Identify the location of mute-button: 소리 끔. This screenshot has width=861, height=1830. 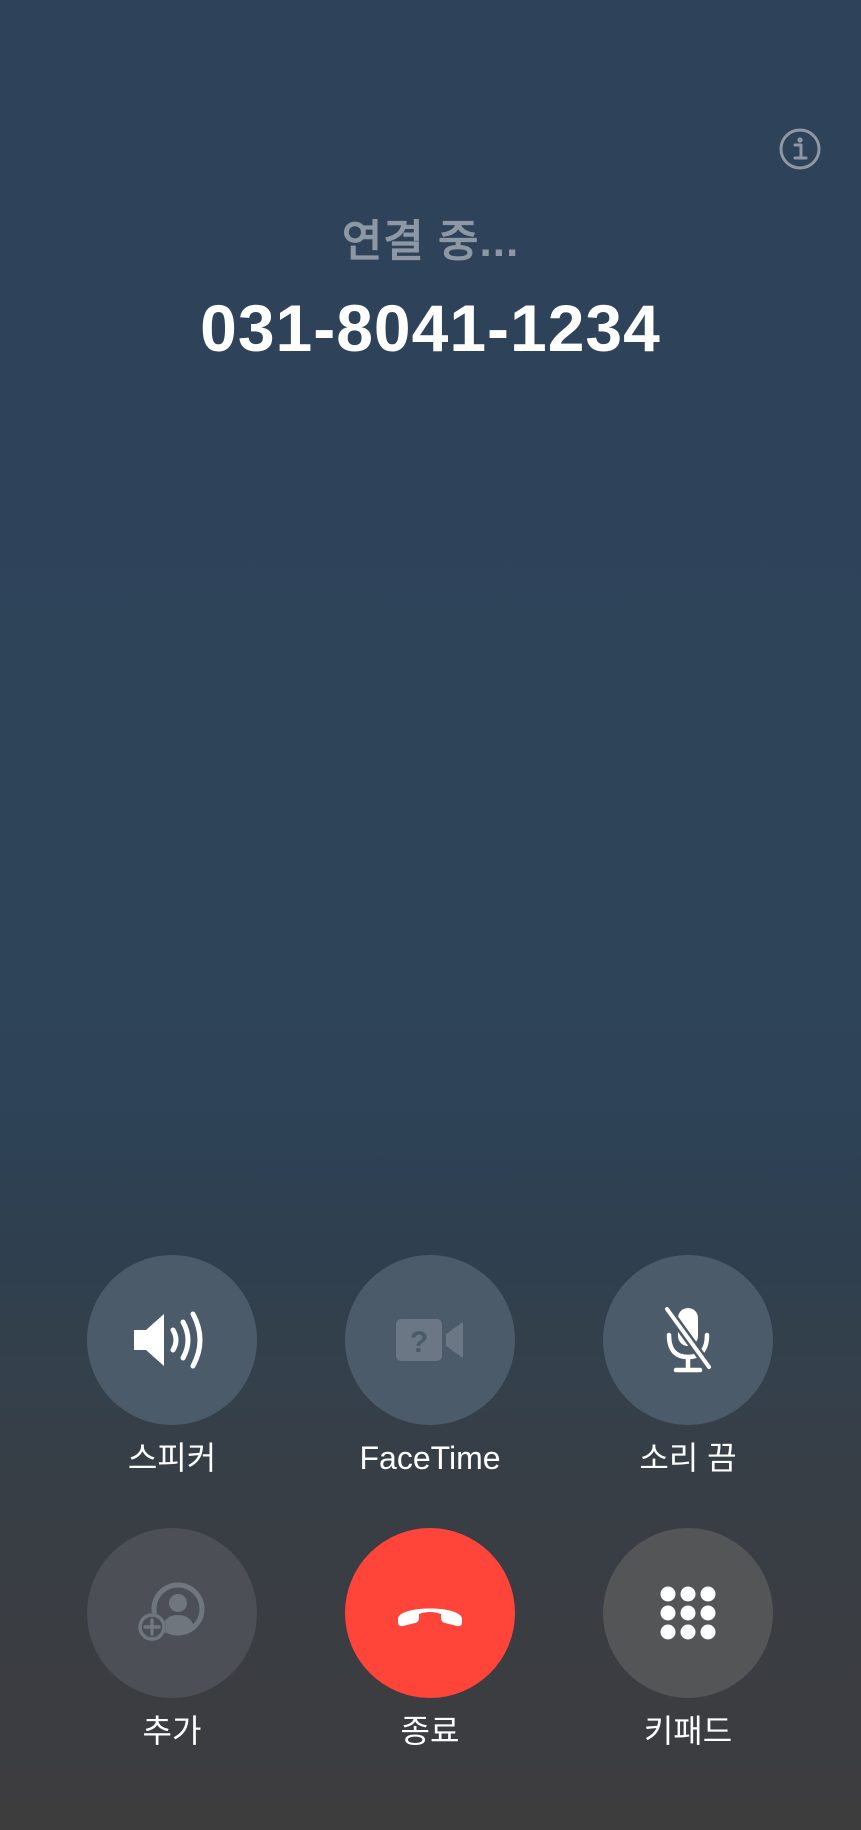
(688, 1375).